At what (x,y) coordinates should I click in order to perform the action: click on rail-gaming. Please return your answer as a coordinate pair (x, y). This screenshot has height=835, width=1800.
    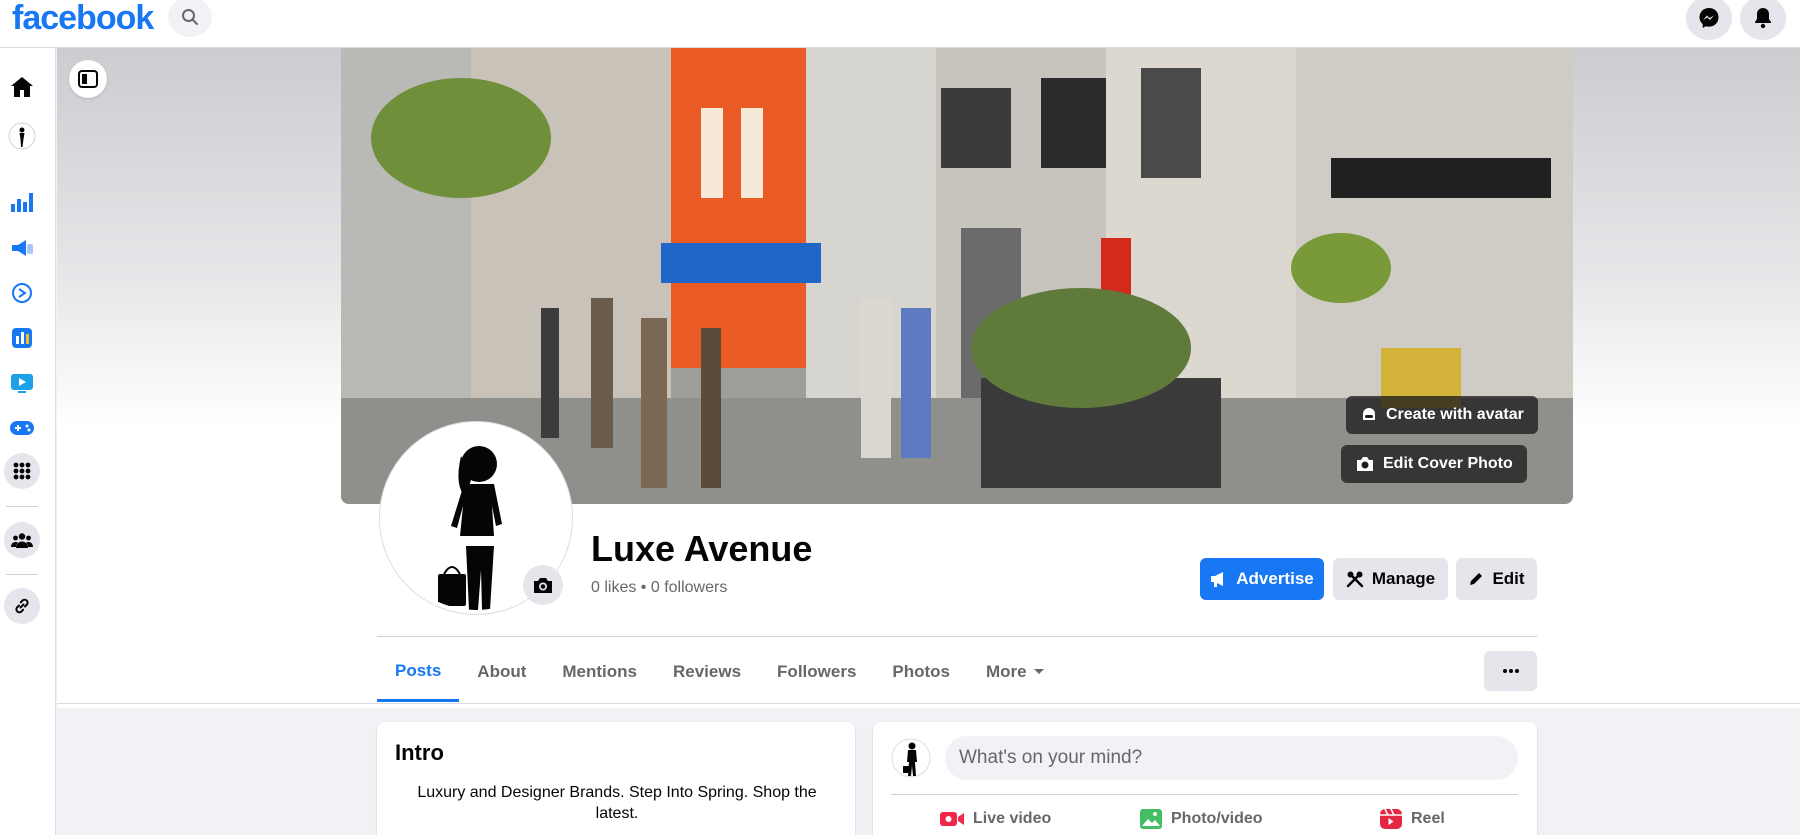
    Looking at the image, I should click on (22, 428).